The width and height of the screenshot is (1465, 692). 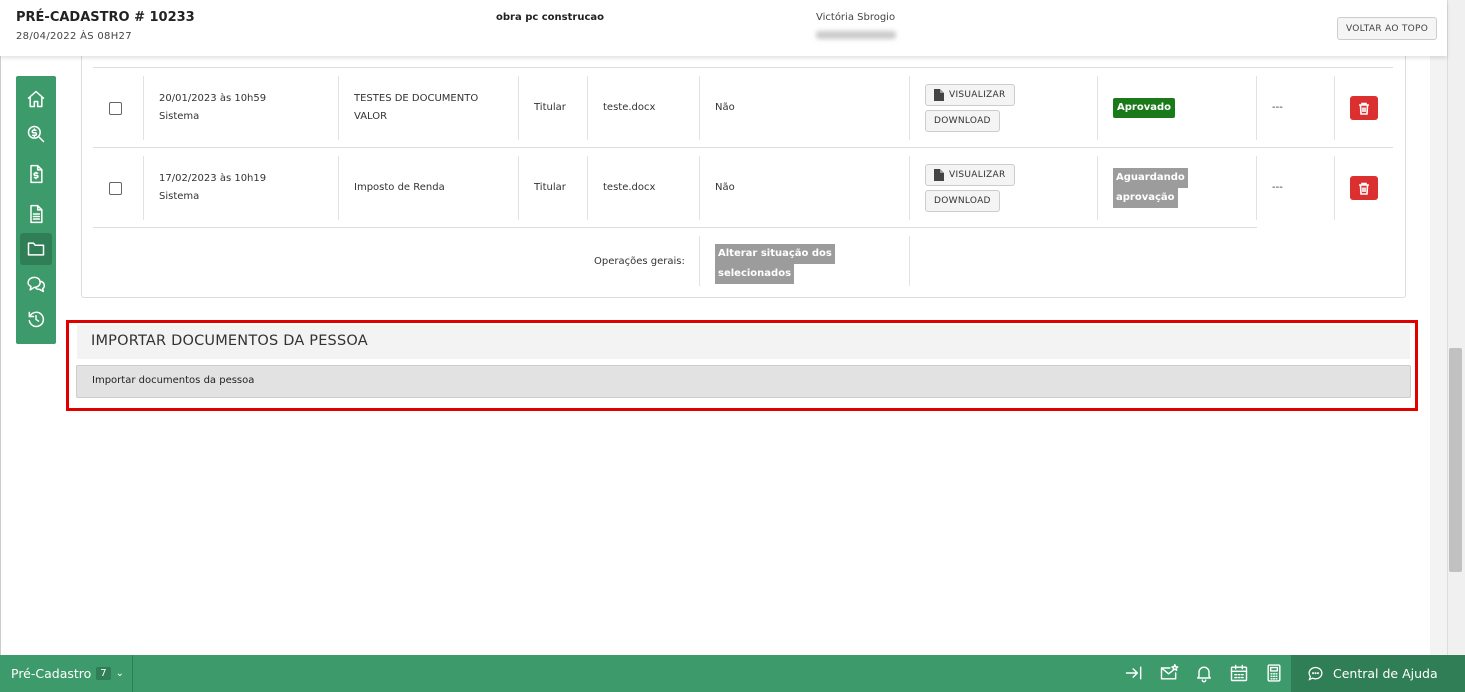 What do you see at coordinates (213, 98) in the screenshot?
I see `document-date: 20/01/2023 às 10h59` at bounding box center [213, 98].